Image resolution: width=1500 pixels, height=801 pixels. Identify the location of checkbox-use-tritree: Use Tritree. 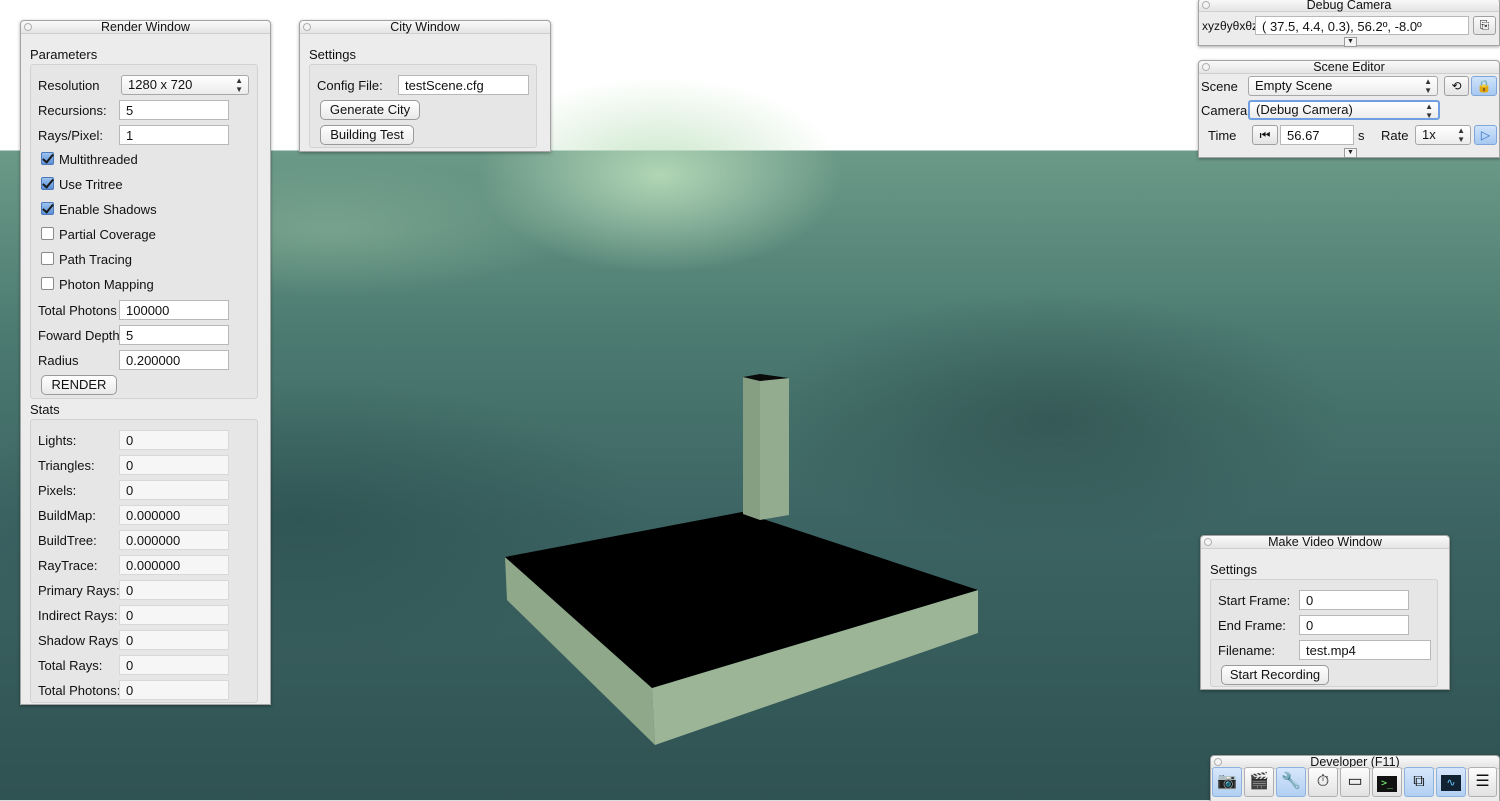
(141, 185).